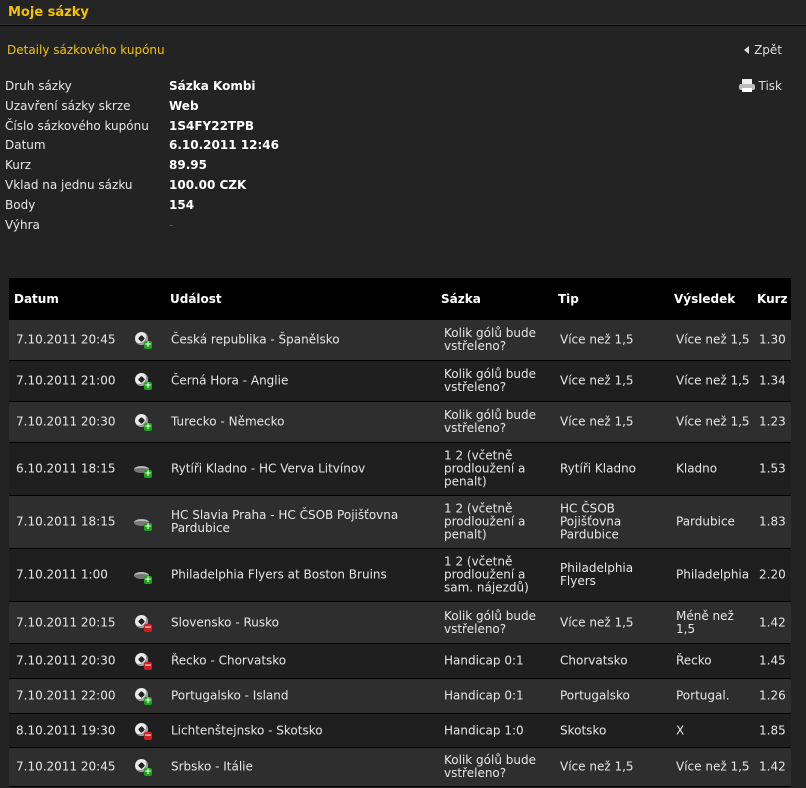 This screenshot has width=806, height=788. What do you see at coordinates (485, 521) in the screenshot?
I see `cell-bet: 1 2 (včetně prodloužení a penalt)` at bounding box center [485, 521].